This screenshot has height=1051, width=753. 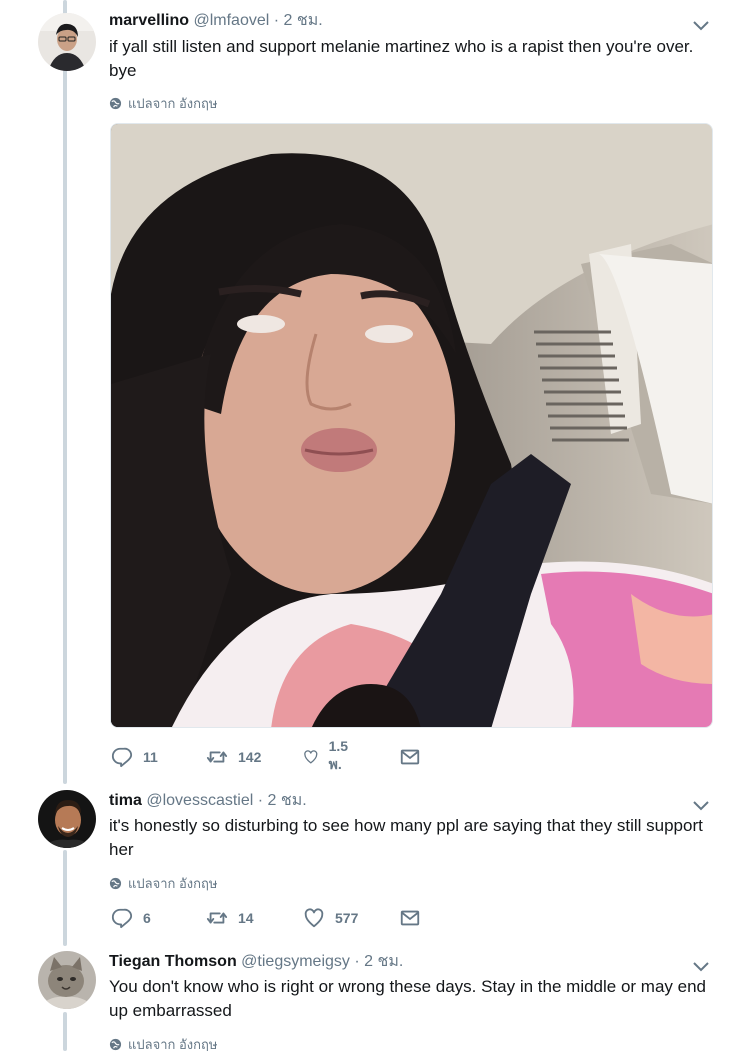 I want to click on tweet-header: Tiegan Thomson @tiegsymeigsy · 2 ชม., so click(x=256, y=962).